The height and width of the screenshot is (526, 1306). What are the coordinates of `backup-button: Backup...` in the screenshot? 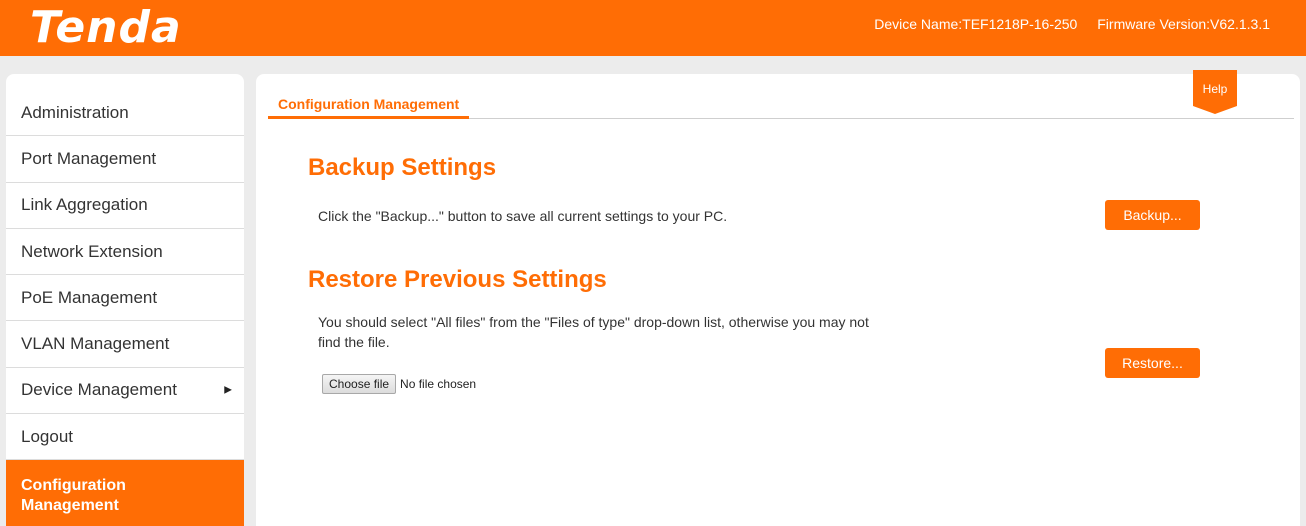 It's located at (1152, 215).